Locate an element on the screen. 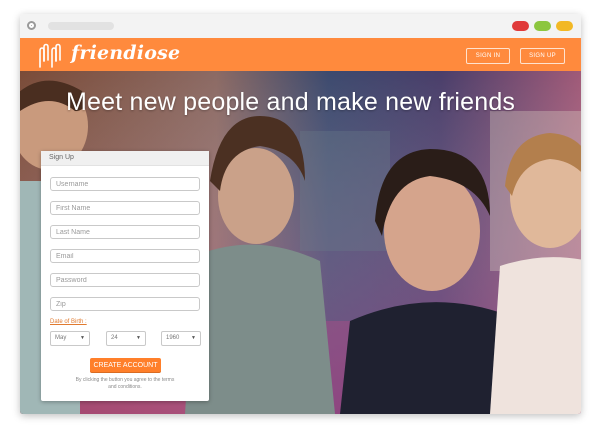  window-close-button is located at coordinates (520, 26).